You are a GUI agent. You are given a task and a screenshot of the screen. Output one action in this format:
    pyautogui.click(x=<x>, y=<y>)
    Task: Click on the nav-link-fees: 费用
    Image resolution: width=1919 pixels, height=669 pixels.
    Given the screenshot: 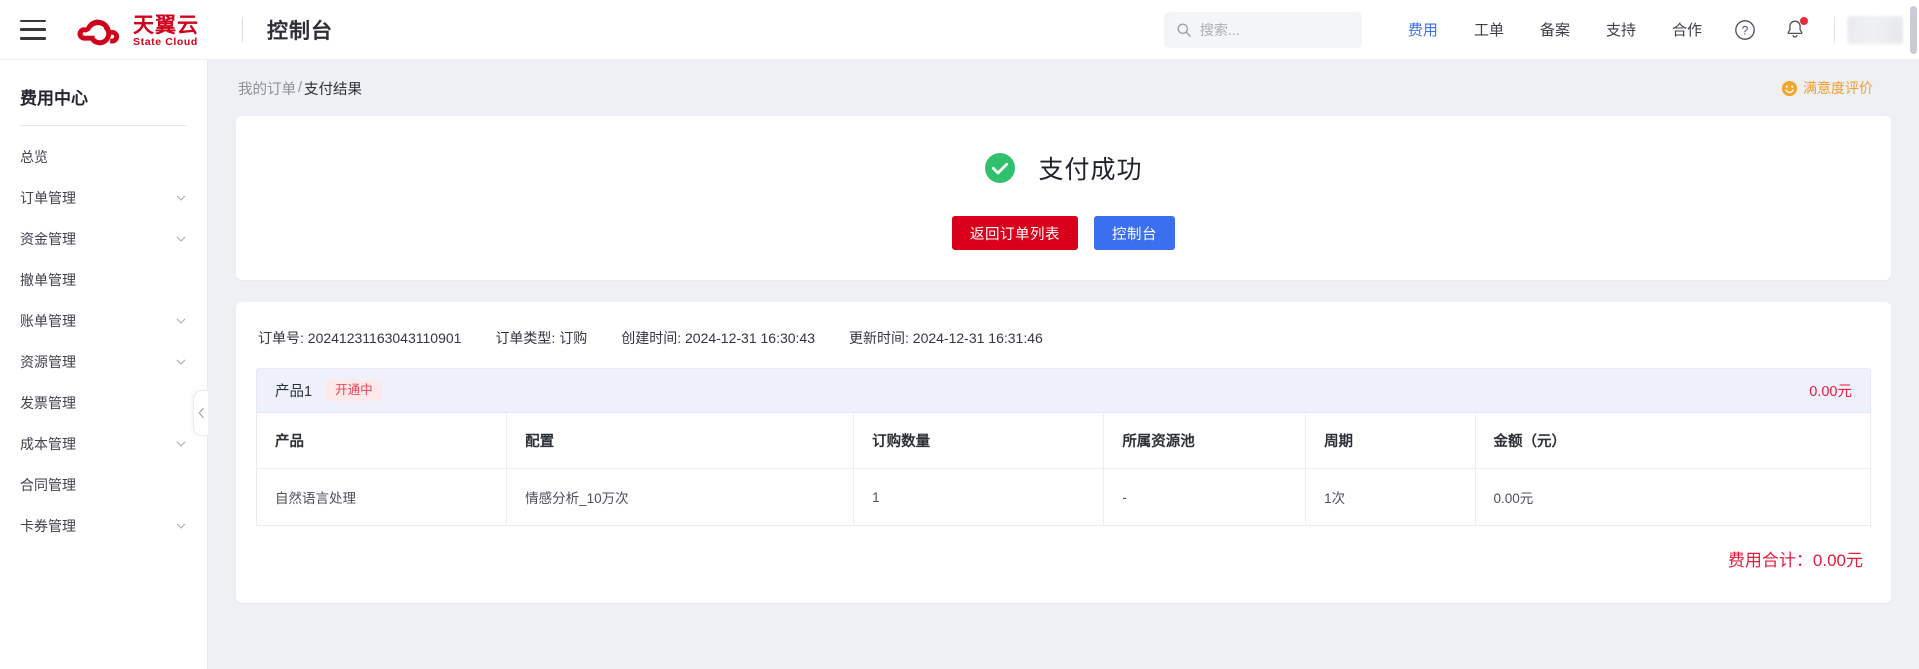 What is the action you would take?
    pyautogui.click(x=1423, y=29)
    